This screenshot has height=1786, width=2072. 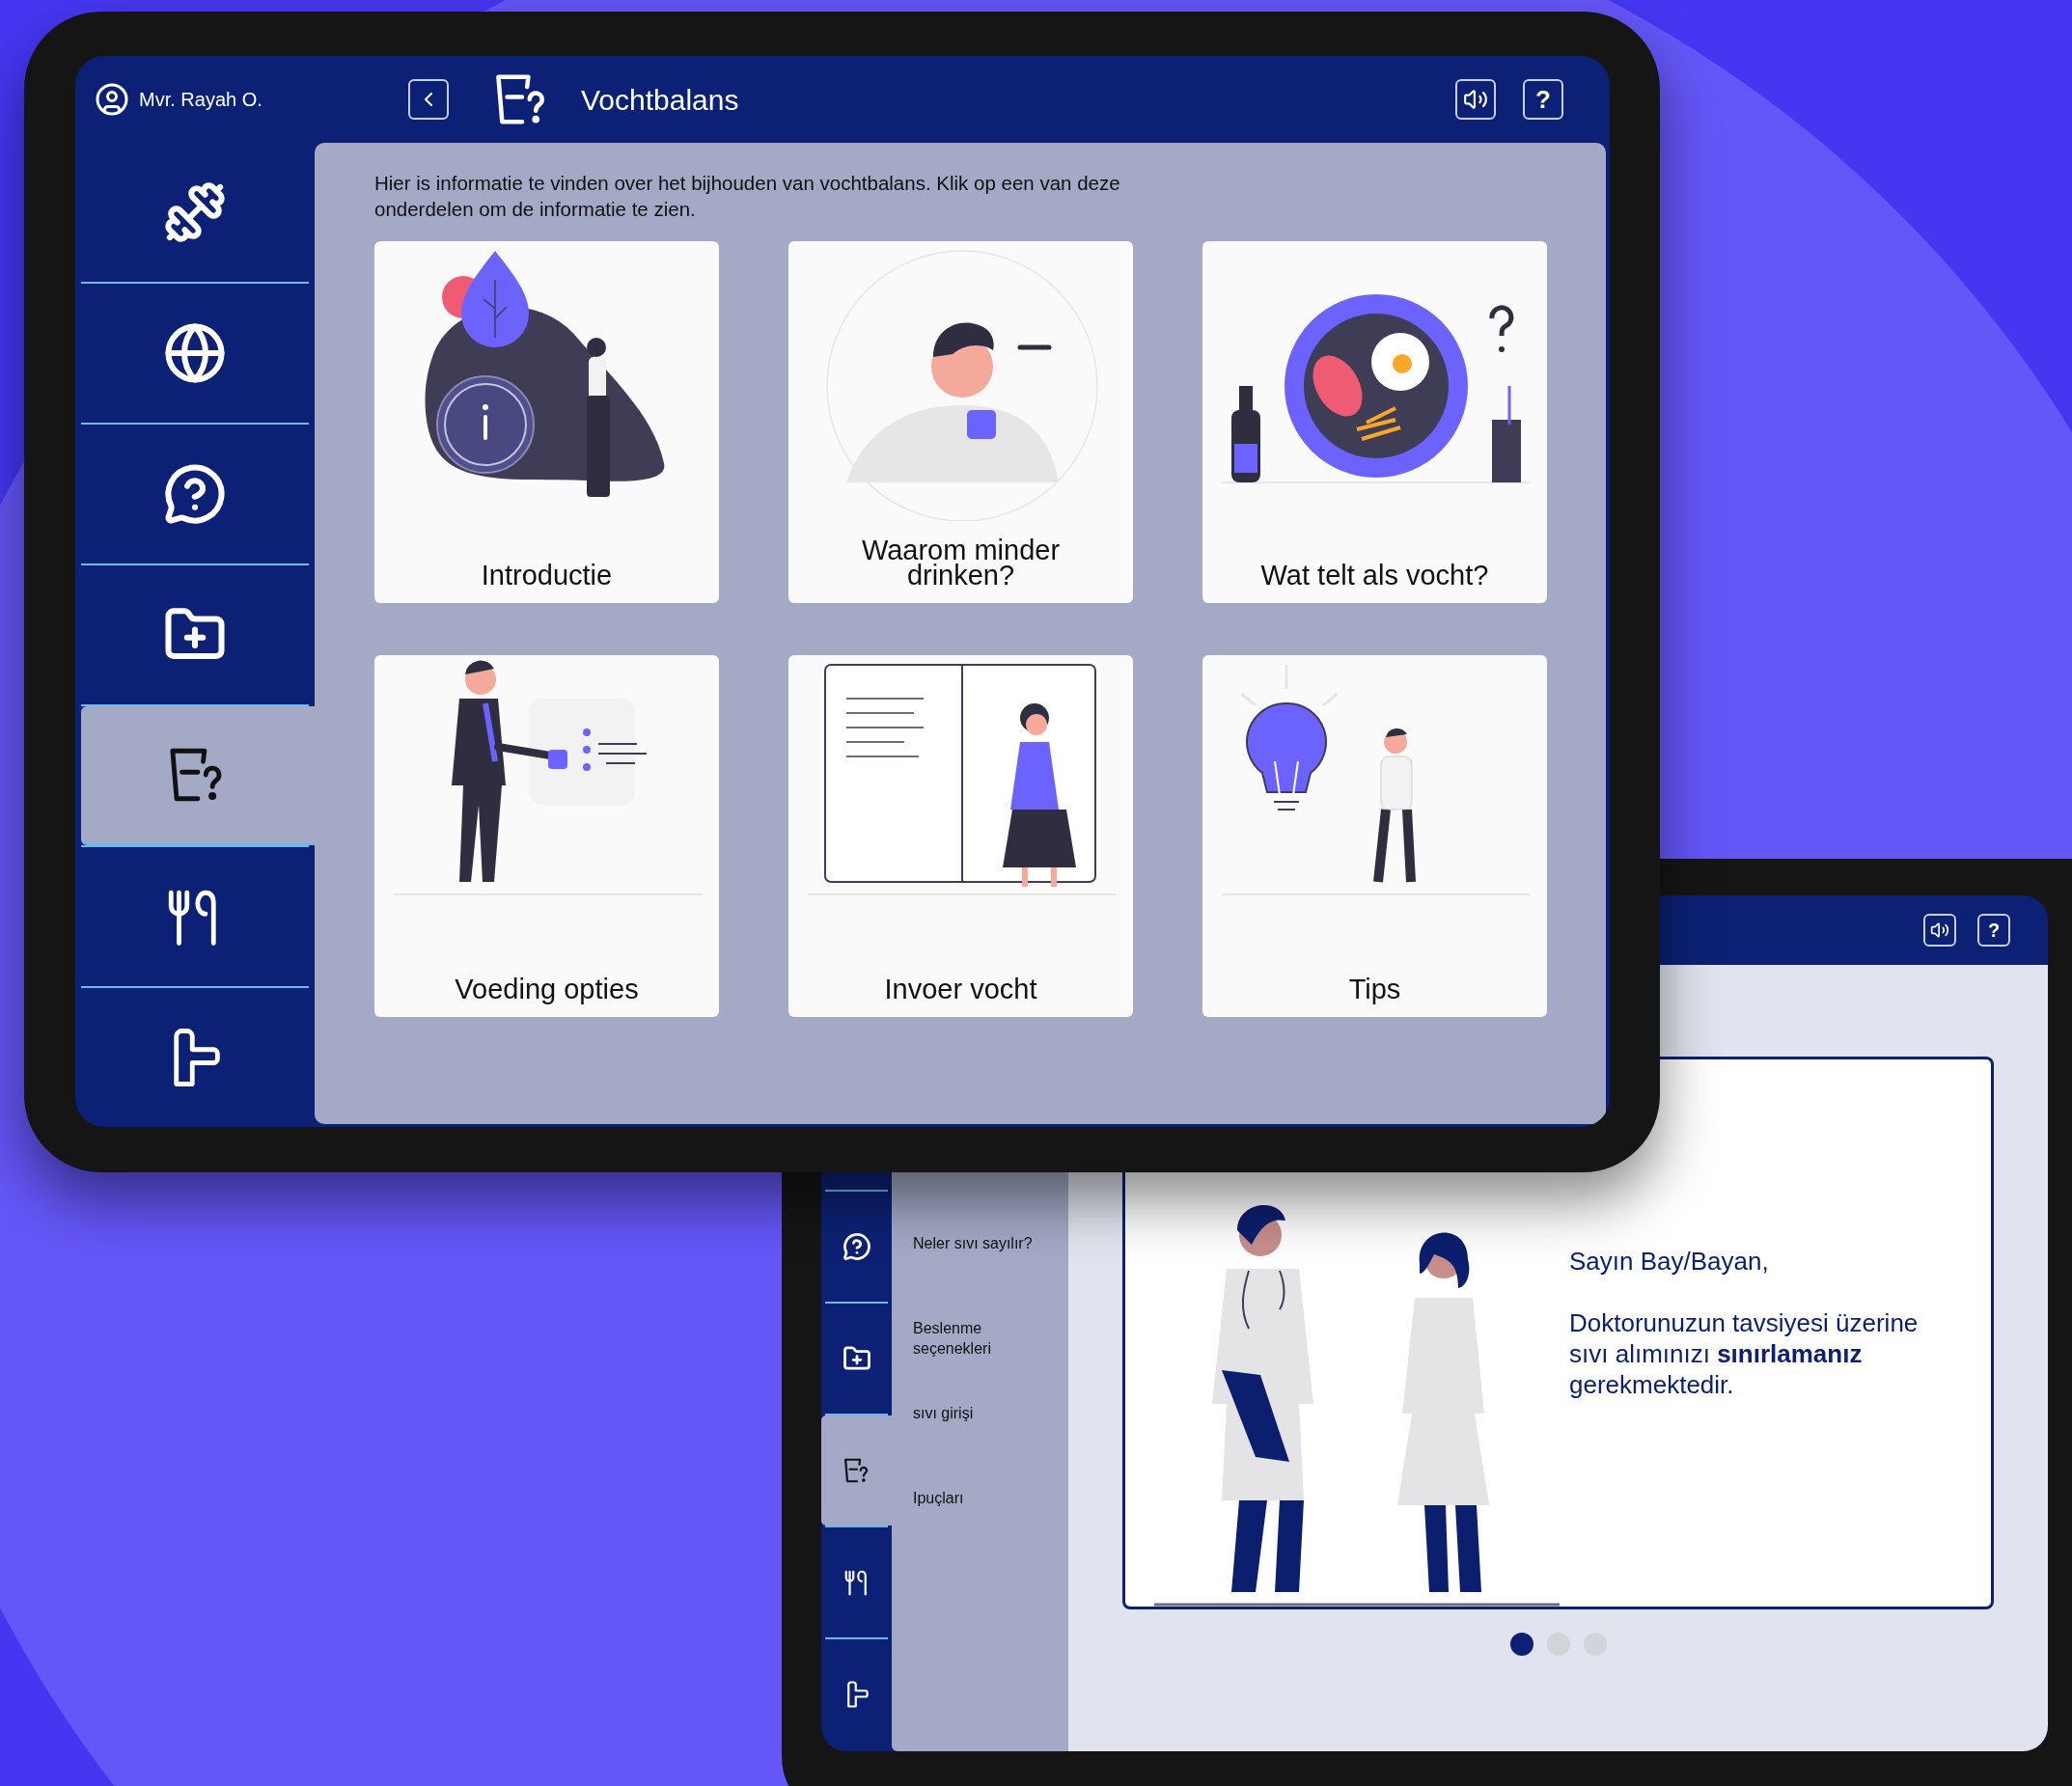 What do you see at coordinates (195, 353) in the screenshot?
I see `globe-icon` at bounding box center [195, 353].